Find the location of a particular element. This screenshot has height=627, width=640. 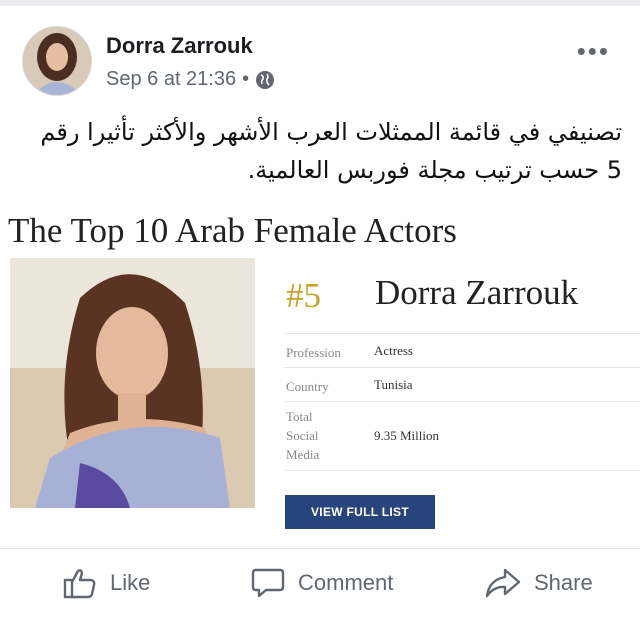

country-row: Country Tunisia is located at coordinates (462, 384).